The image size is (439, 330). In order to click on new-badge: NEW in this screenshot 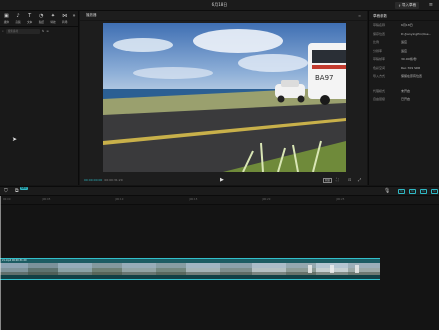, I will do `click(24, 188)`.